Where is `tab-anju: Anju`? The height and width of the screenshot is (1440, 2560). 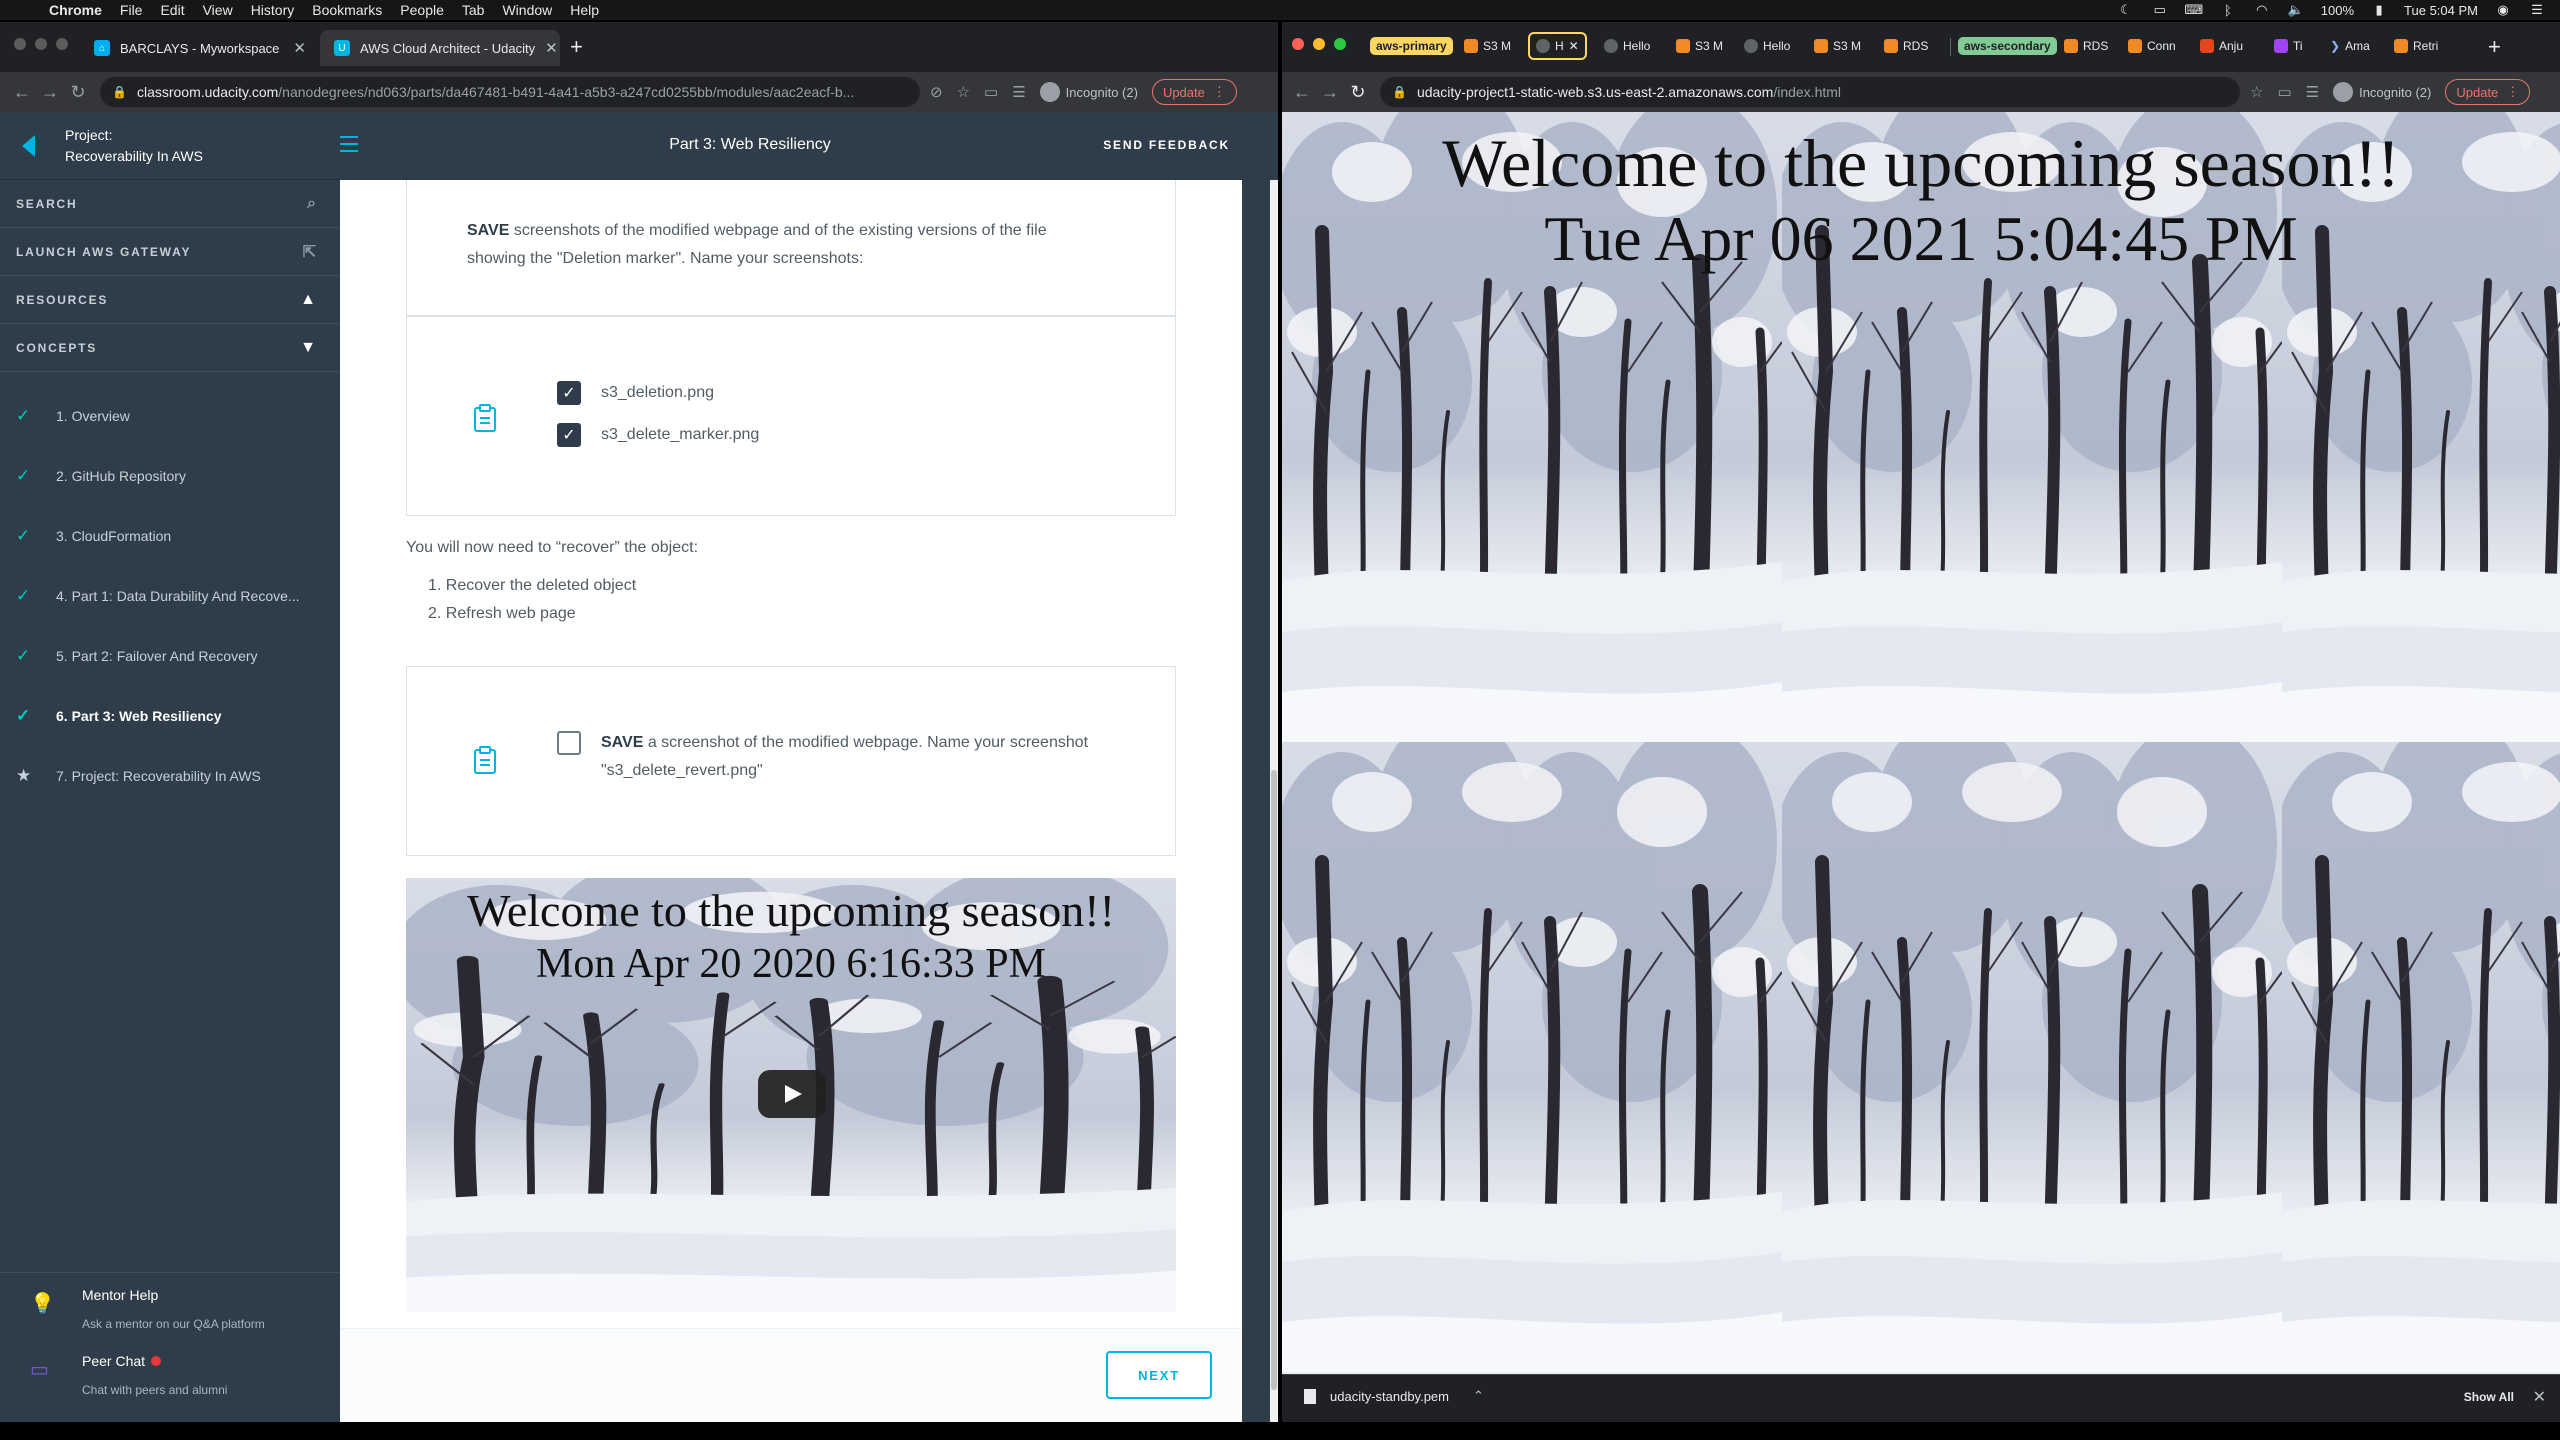 tab-anju: Anju is located at coordinates (2221, 46).